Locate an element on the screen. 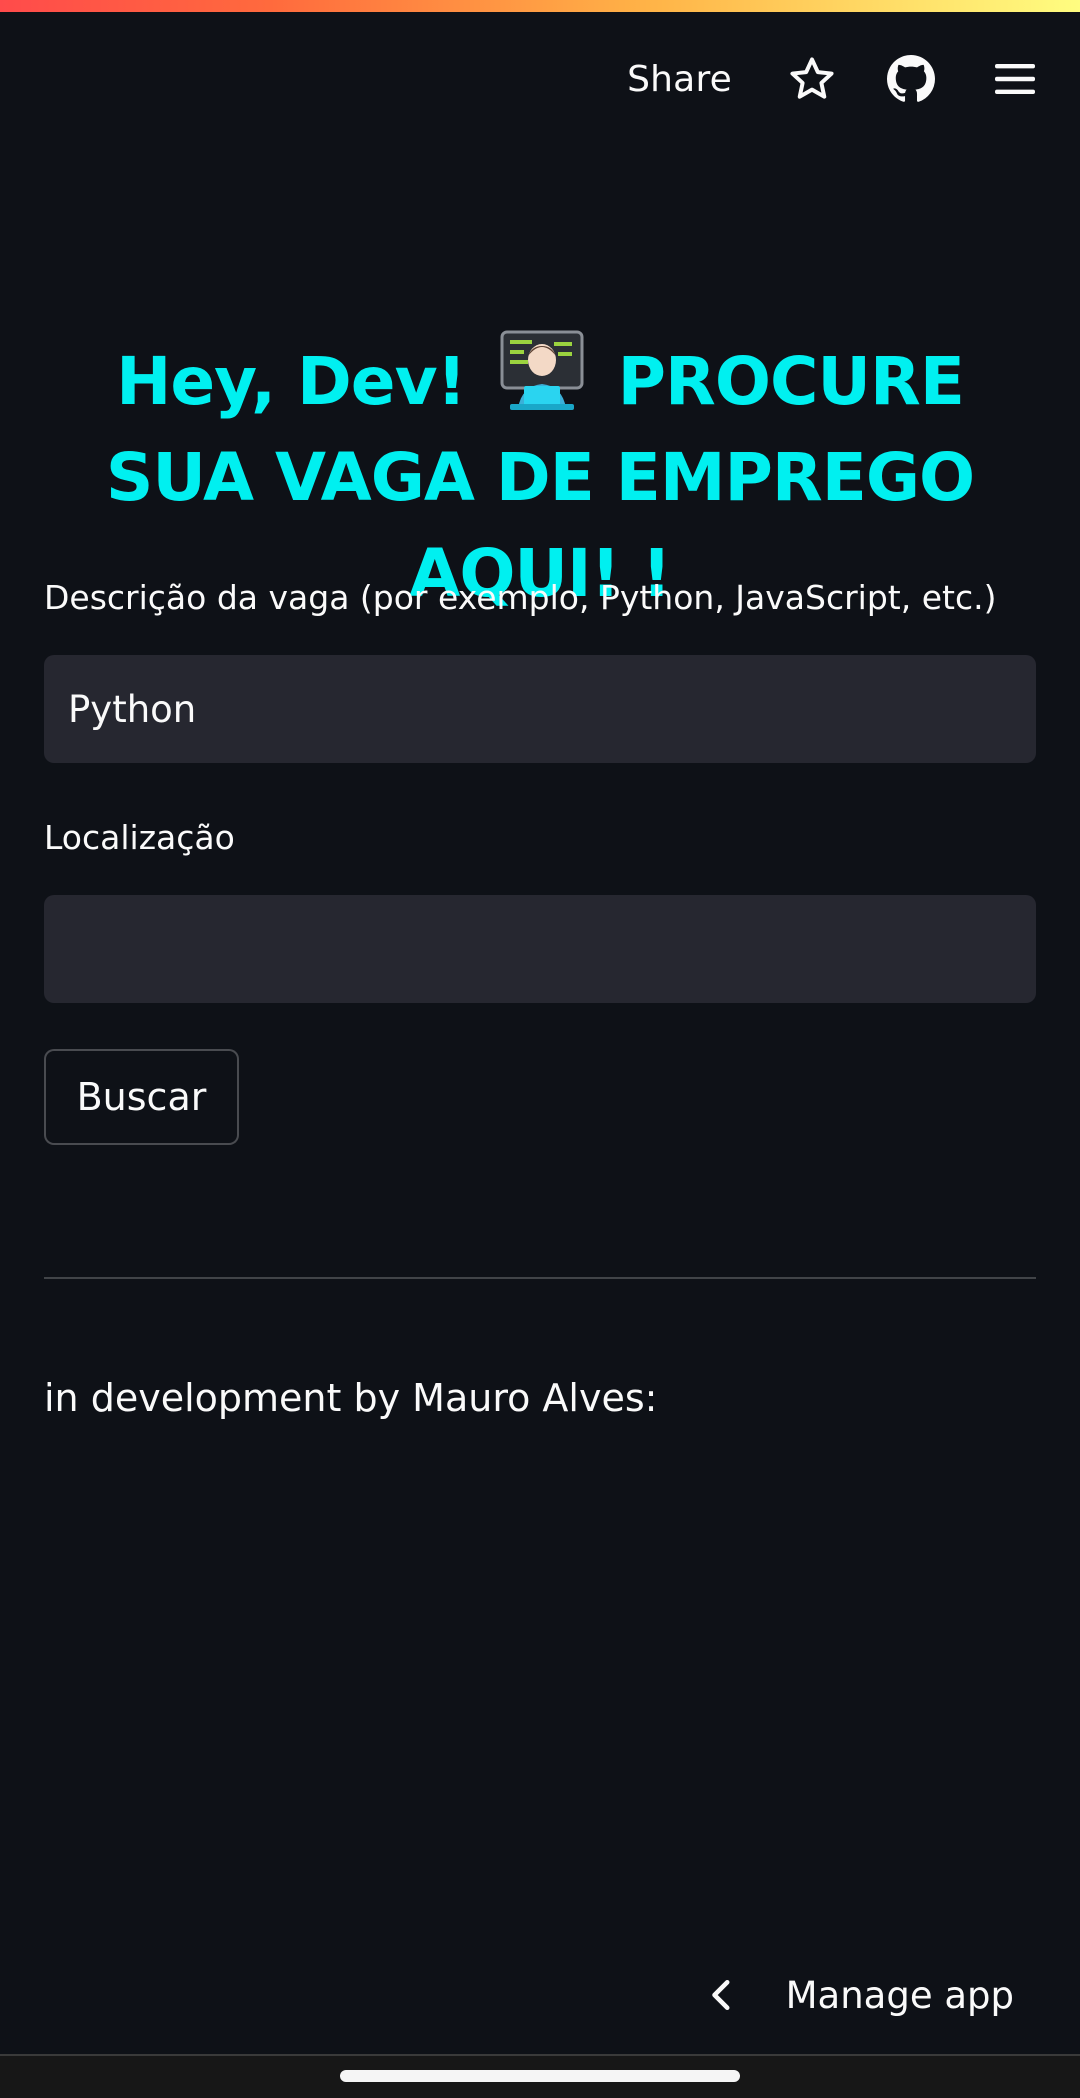  footer-credit: in development by Mauro Alves: is located at coordinates (351, 1398).